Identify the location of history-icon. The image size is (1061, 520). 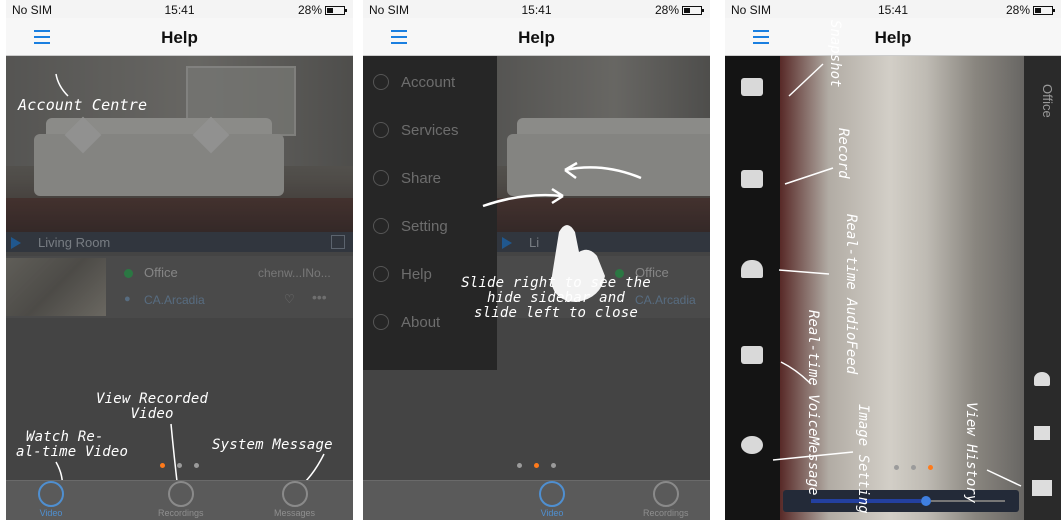
(1042, 488).